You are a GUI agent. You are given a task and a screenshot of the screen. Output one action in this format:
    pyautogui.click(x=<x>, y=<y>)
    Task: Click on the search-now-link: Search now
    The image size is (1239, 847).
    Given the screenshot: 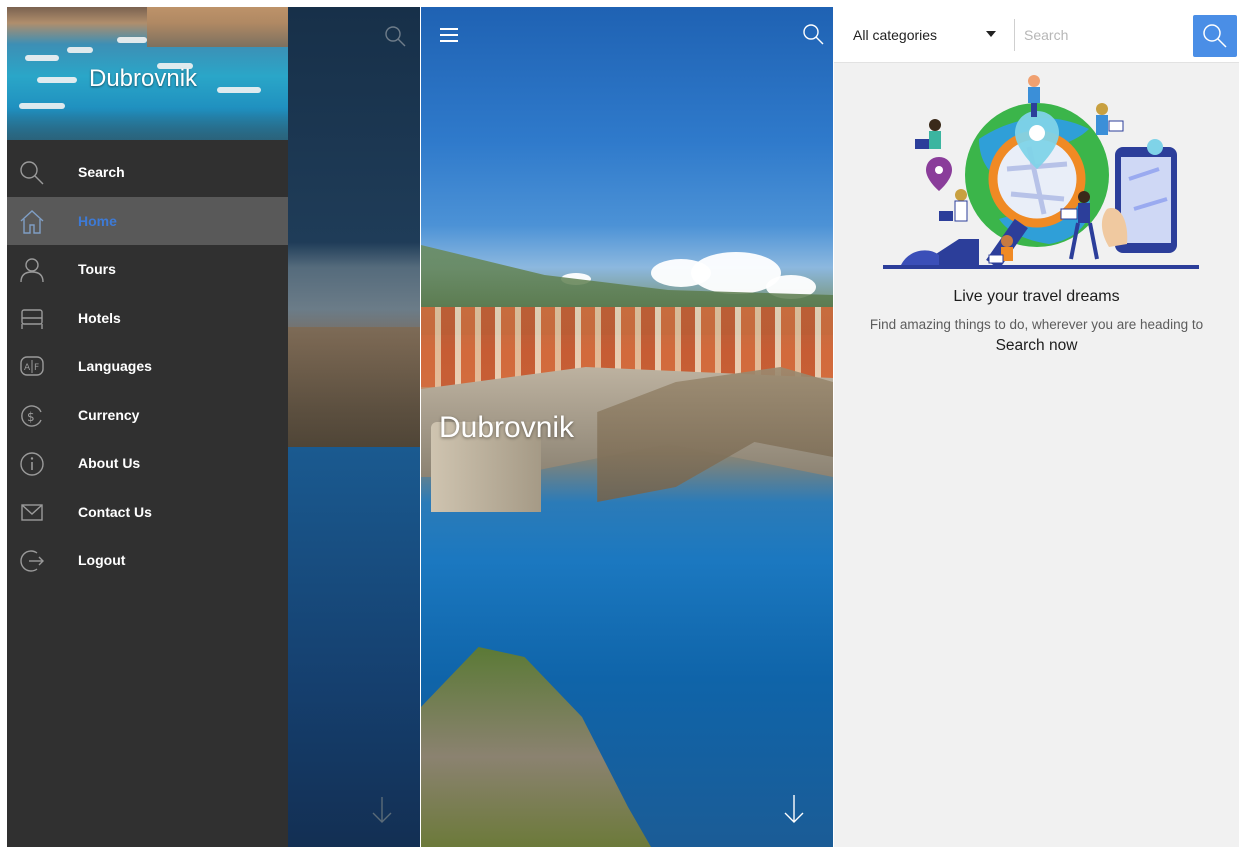 What is the action you would take?
    pyautogui.click(x=1036, y=346)
    